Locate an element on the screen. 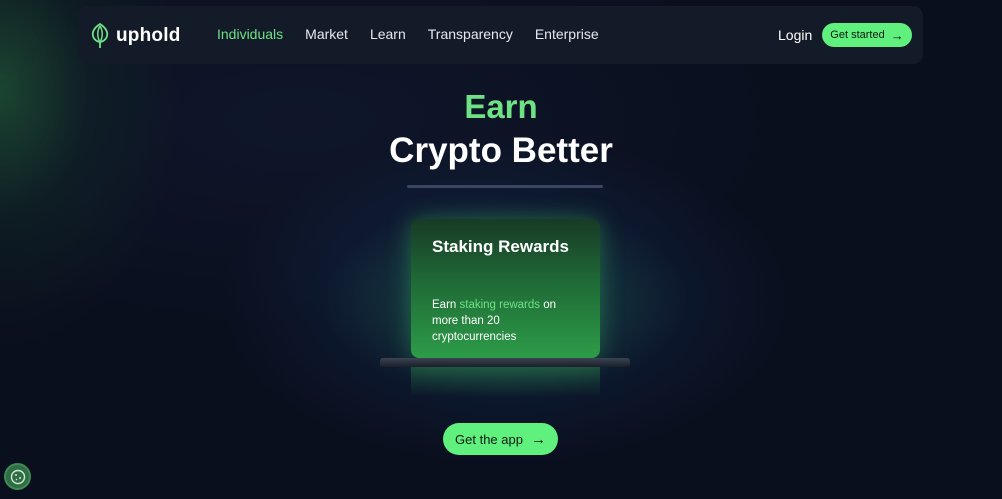 The height and width of the screenshot is (499, 1002). hero-divider is located at coordinates (505, 186).